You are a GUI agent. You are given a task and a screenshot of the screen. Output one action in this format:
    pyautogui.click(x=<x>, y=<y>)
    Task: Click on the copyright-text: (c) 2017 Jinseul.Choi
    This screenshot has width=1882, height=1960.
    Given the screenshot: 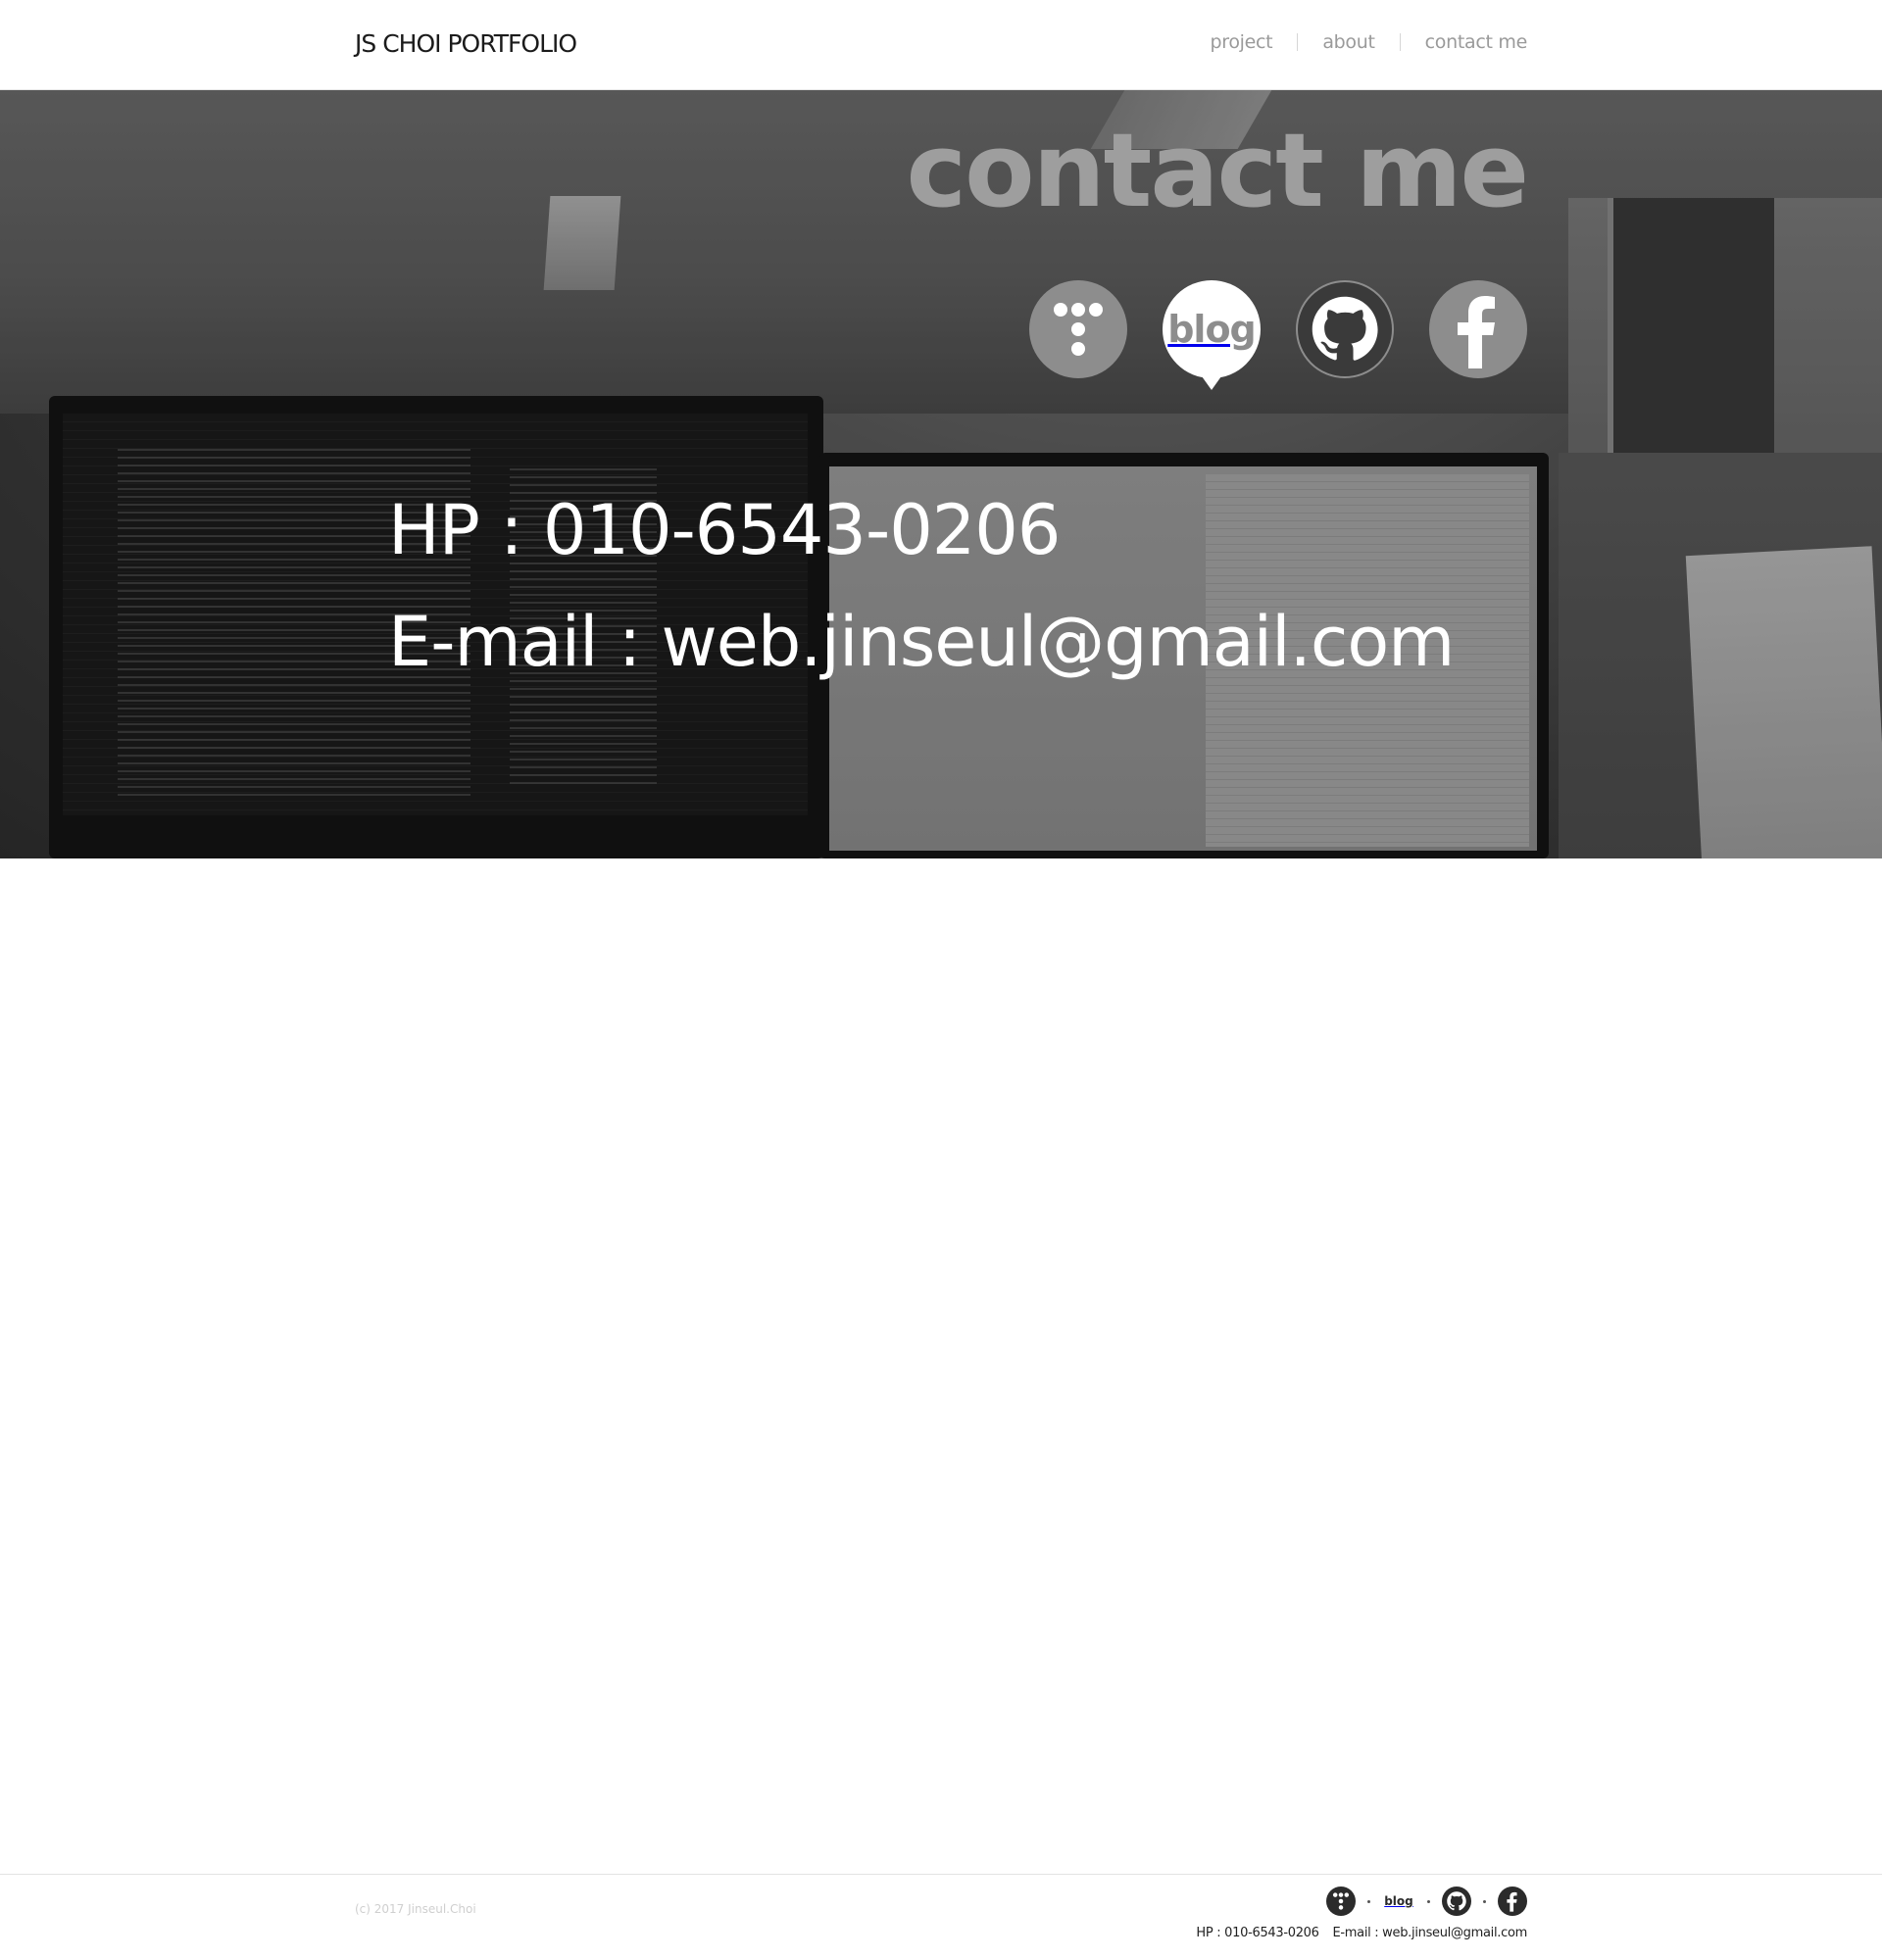 What is the action you would take?
    pyautogui.click(x=416, y=1909)
    